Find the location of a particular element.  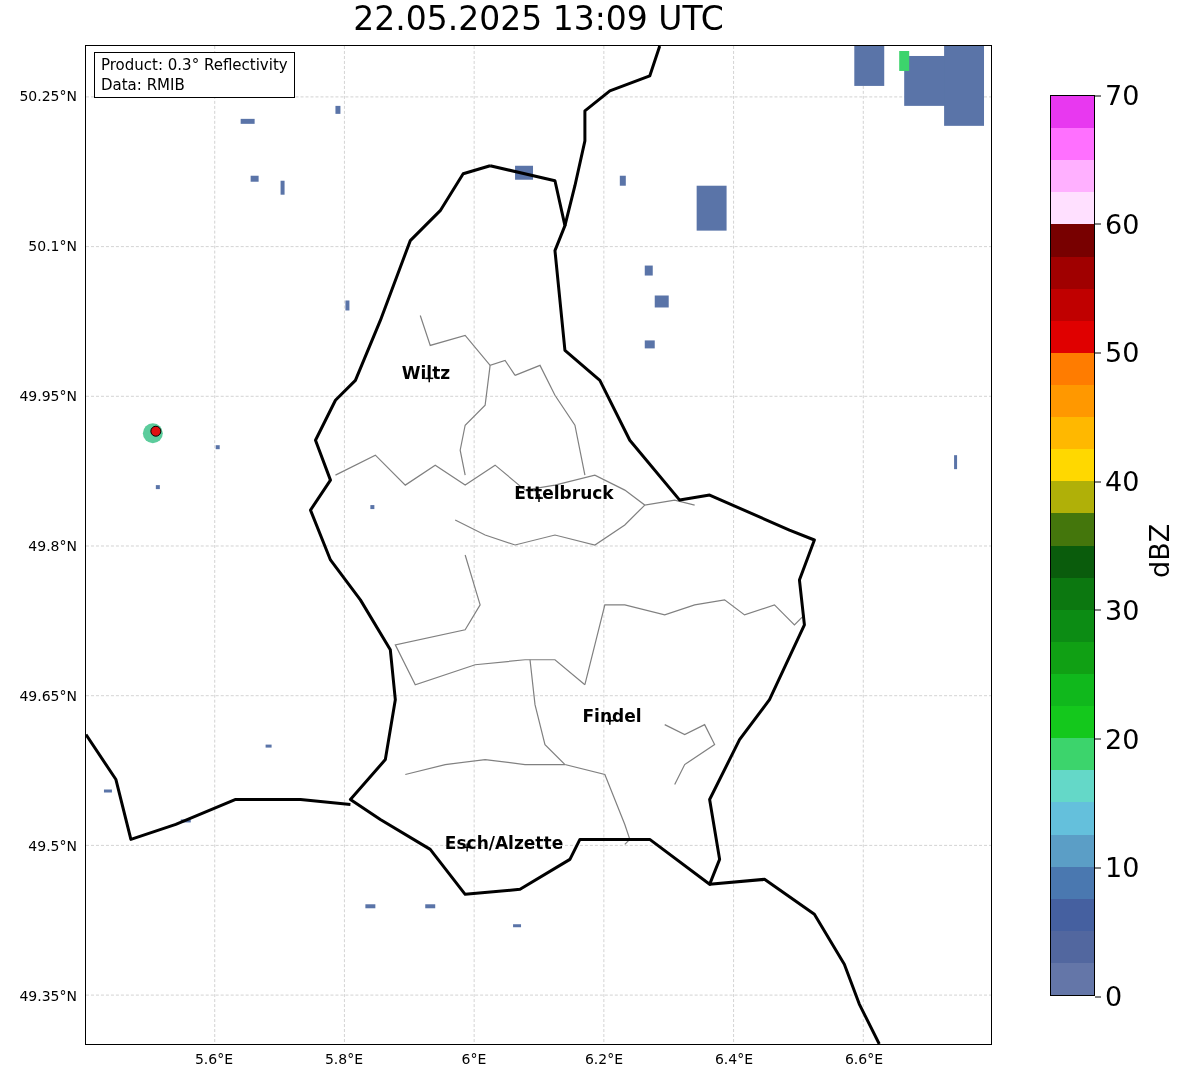

colorbar-tick-label: 40 is located at coordinates (1117, 481).